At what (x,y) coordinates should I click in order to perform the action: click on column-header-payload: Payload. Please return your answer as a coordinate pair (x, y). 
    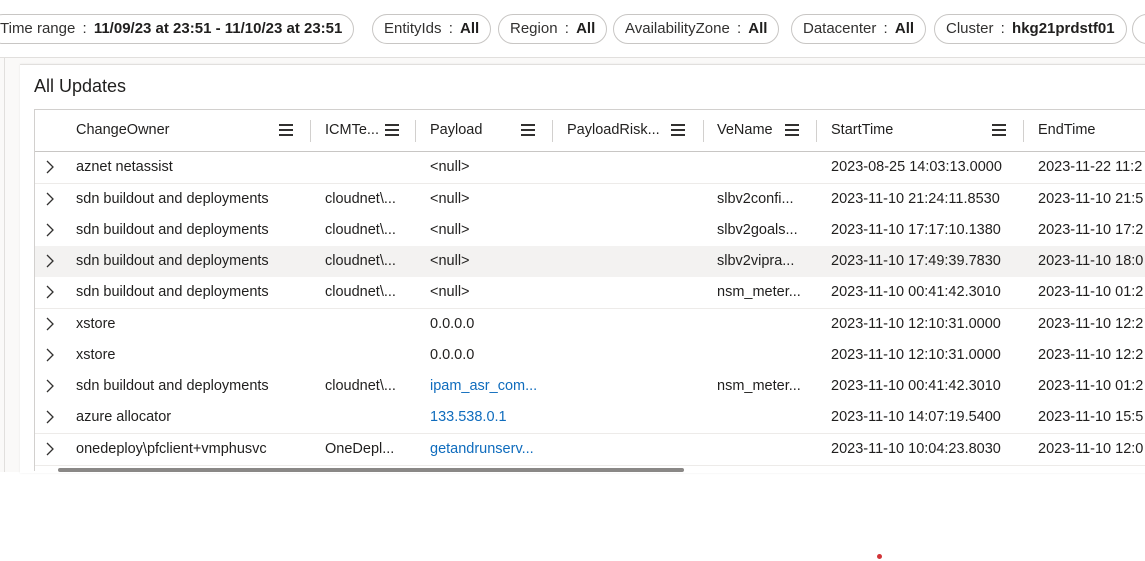
    Looking at the image, I should click on (485, 130).